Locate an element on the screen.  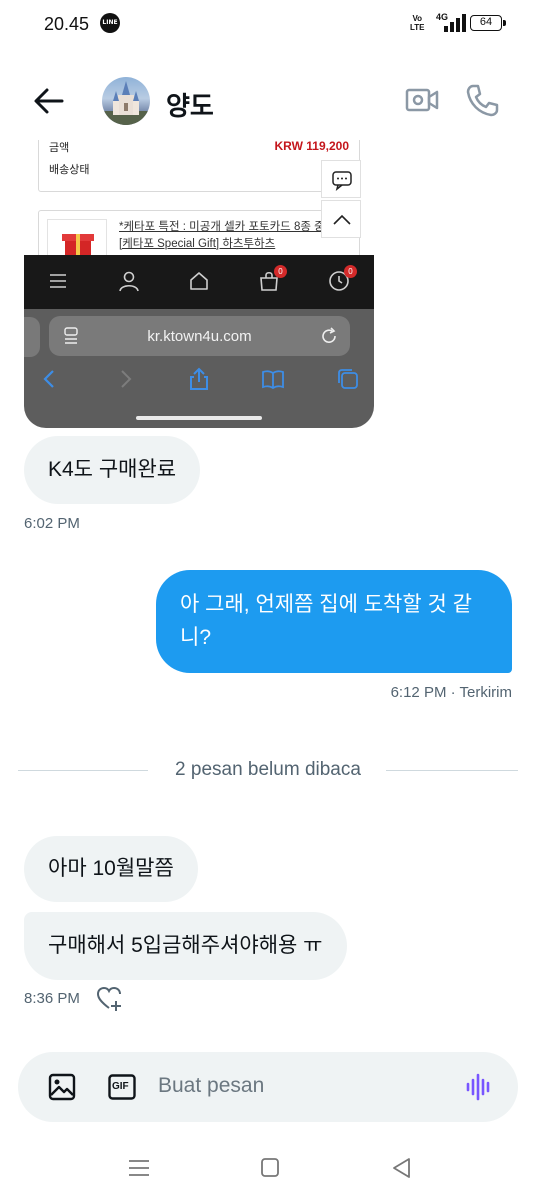
battery-level: 64 is located at coordinates (486, 22).